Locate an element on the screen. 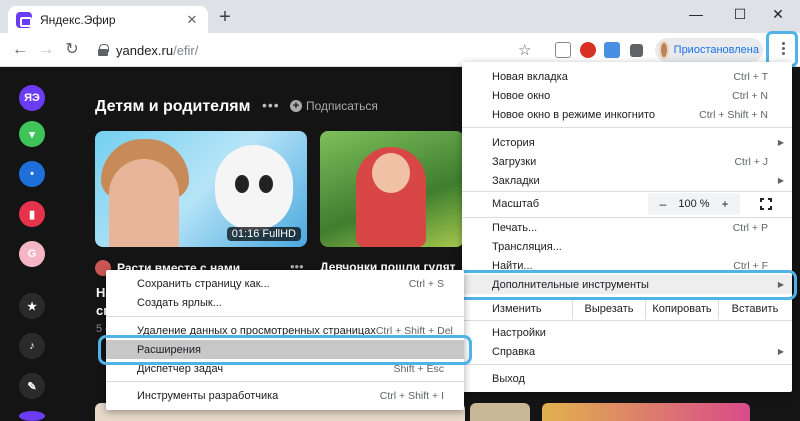 This screenshot has width=800, height=421. menu-item-shortcut: Ctrl + Shift + N is located at coordinates (733, 114).